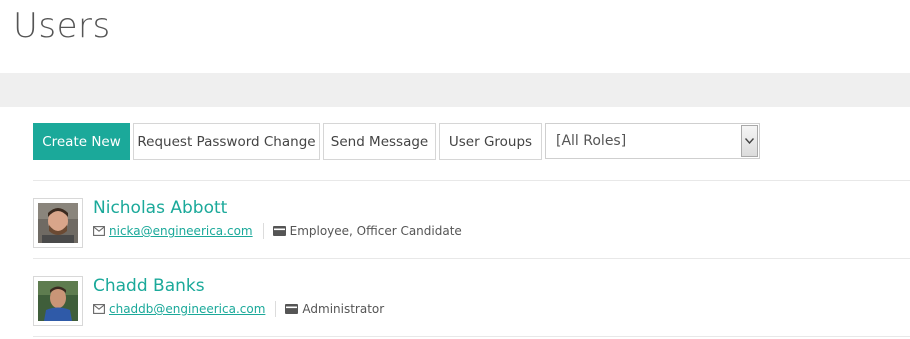 The height and width of the screenshot is (339, 910). What do you see at coordinates (81, 141) in the screenshot?
I see `create-new-button: Create New` at bounding box center [81, 141].